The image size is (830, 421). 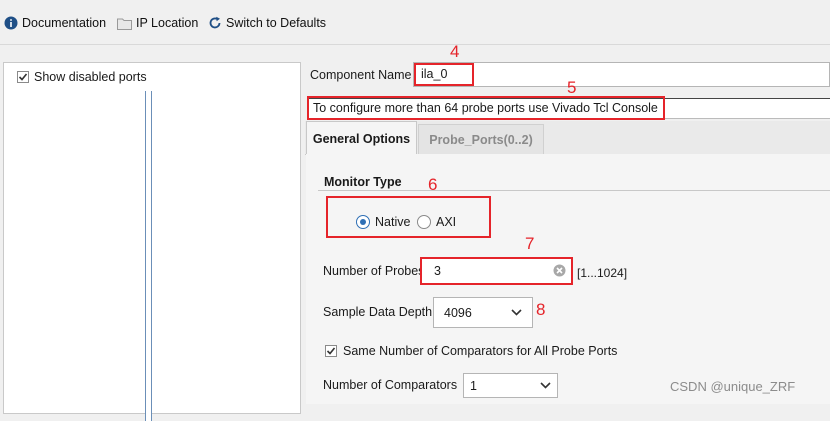 What do you see at coordinates (455, 51) in the screenshot?
I see `annotation-4: 4` at bounding box center [455, 51].